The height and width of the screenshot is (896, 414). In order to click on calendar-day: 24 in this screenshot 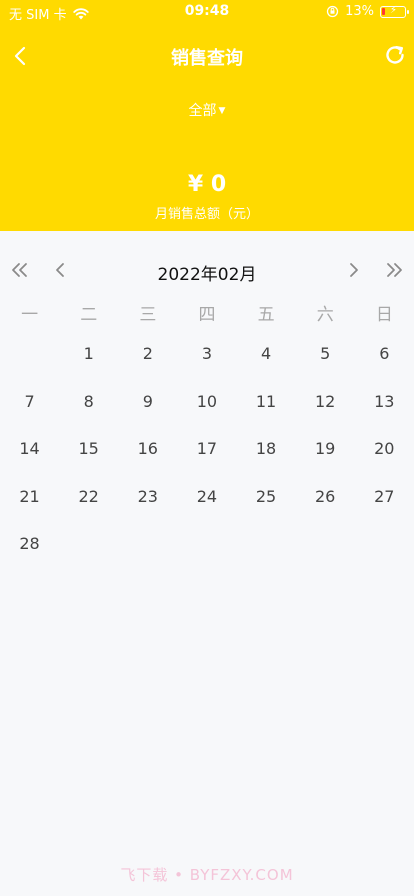, I will do `click(206, 509)`.